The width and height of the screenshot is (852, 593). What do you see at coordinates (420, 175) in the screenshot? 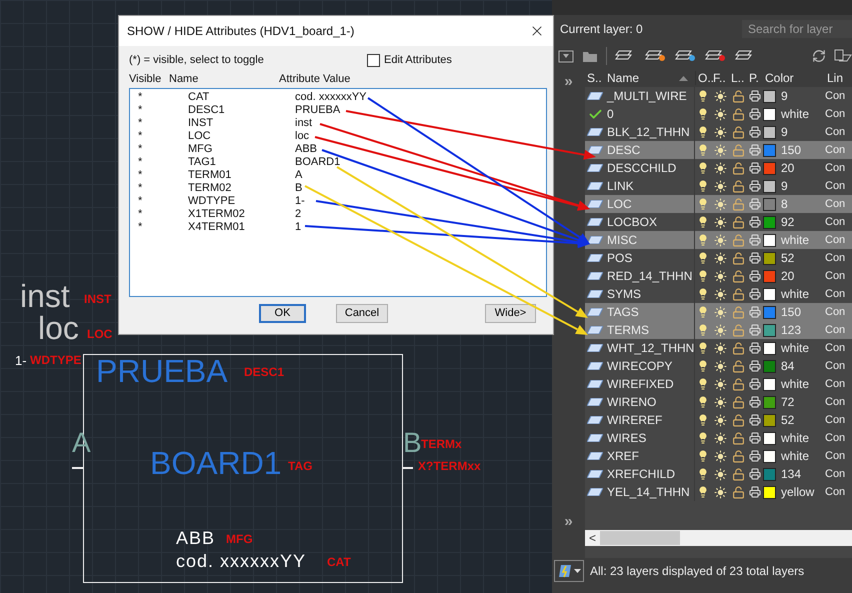
I see `attribute-value: A` at bounding box center [420, 175].